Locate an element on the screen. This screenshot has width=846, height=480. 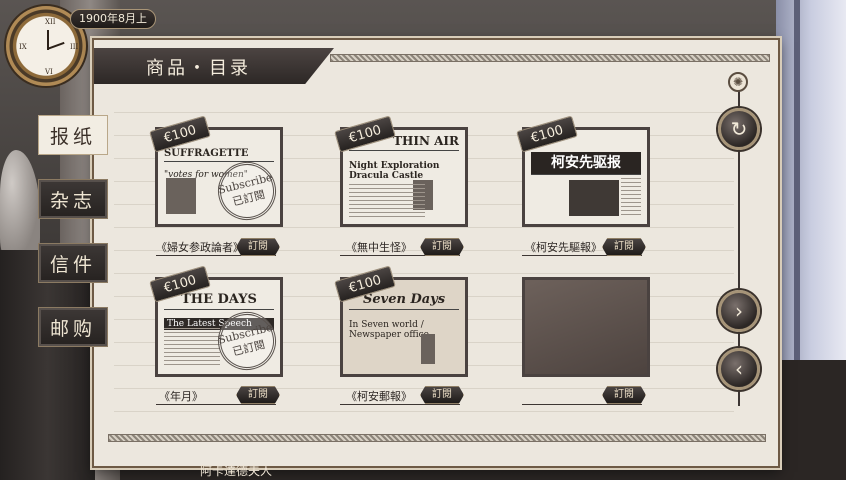
headline: Night Exploration Dracula Castle is located at coordinates (394, 171).